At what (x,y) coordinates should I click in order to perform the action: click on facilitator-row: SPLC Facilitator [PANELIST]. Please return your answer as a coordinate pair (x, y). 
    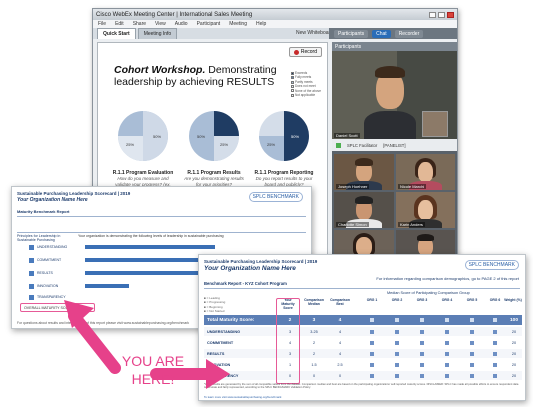
    Looking at the image, I should click on (394, 145).